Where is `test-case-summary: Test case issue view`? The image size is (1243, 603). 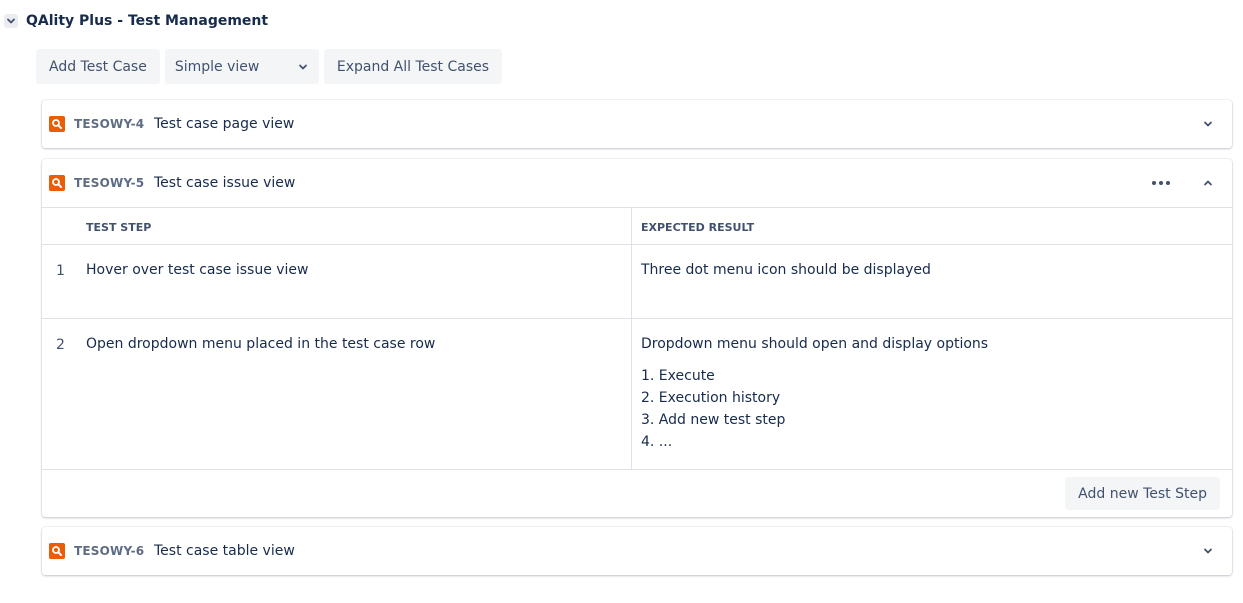 test-case-summary: Test case issue view is located at coordinates (225, 183).